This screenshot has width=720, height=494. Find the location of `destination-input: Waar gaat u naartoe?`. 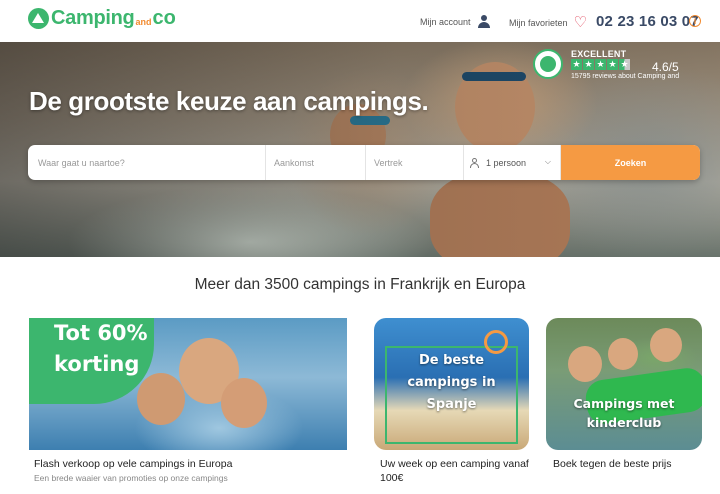

destination-input: Waar gaat u naartoe? is located at coordinates (147, 162).